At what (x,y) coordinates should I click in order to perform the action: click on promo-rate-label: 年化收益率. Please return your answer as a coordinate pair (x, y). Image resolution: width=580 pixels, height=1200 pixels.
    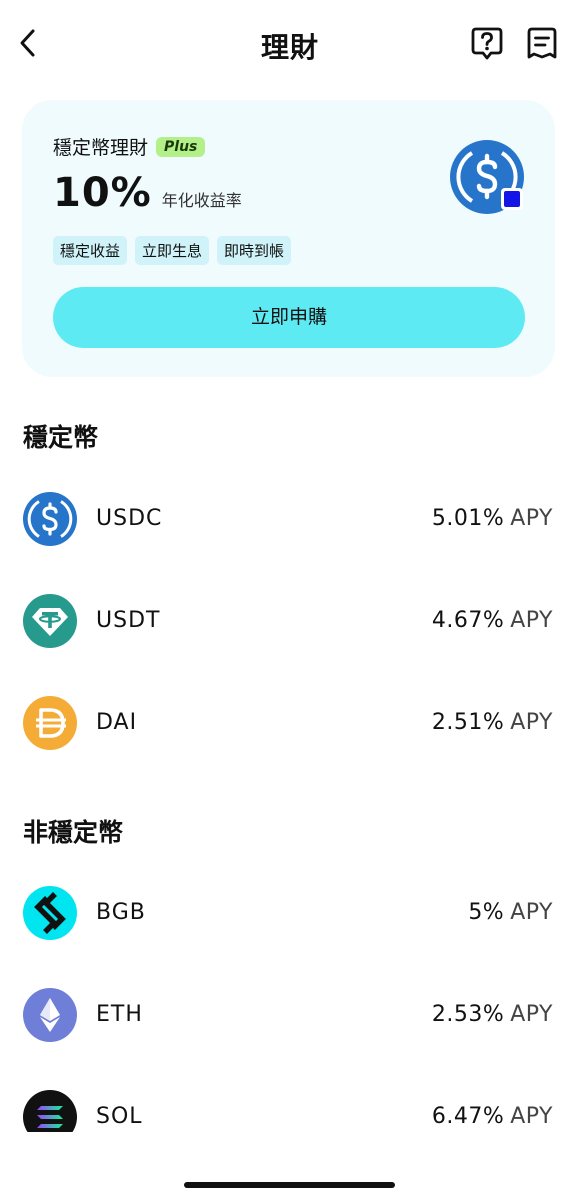
    Looking at the image, I should click on (201, 200).